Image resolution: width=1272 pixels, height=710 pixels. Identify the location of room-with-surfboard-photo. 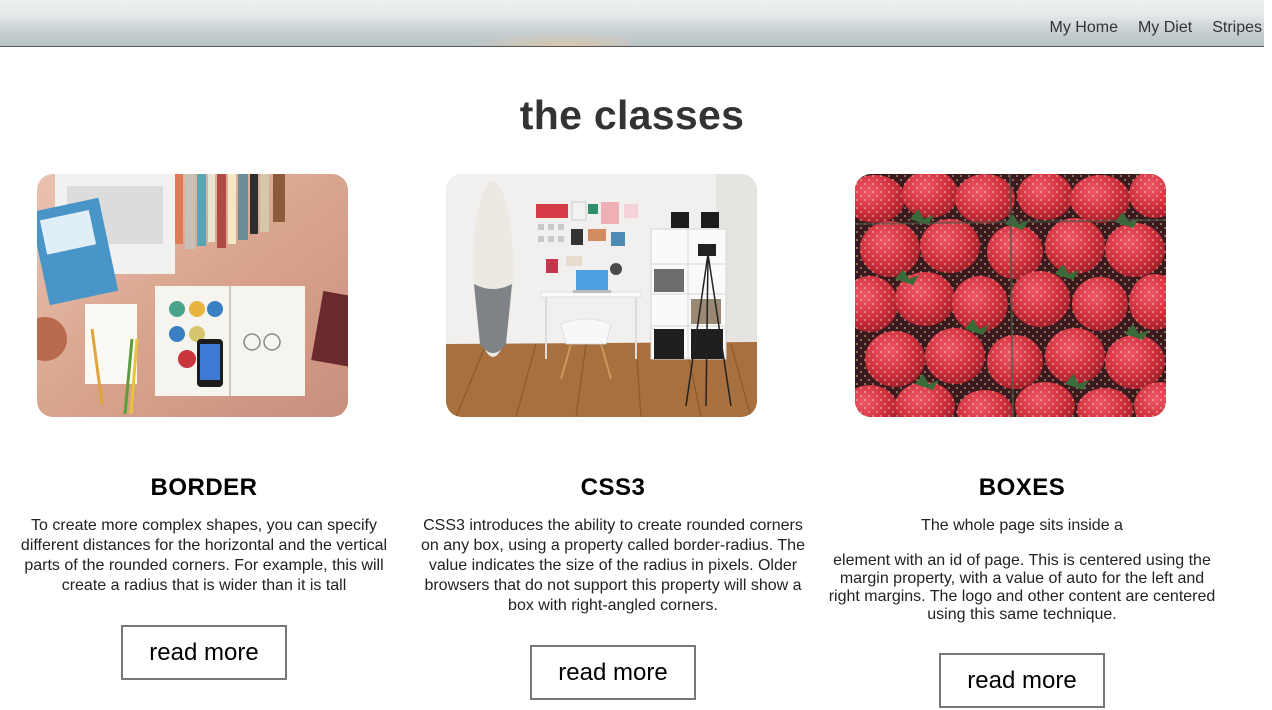
(601, 295).